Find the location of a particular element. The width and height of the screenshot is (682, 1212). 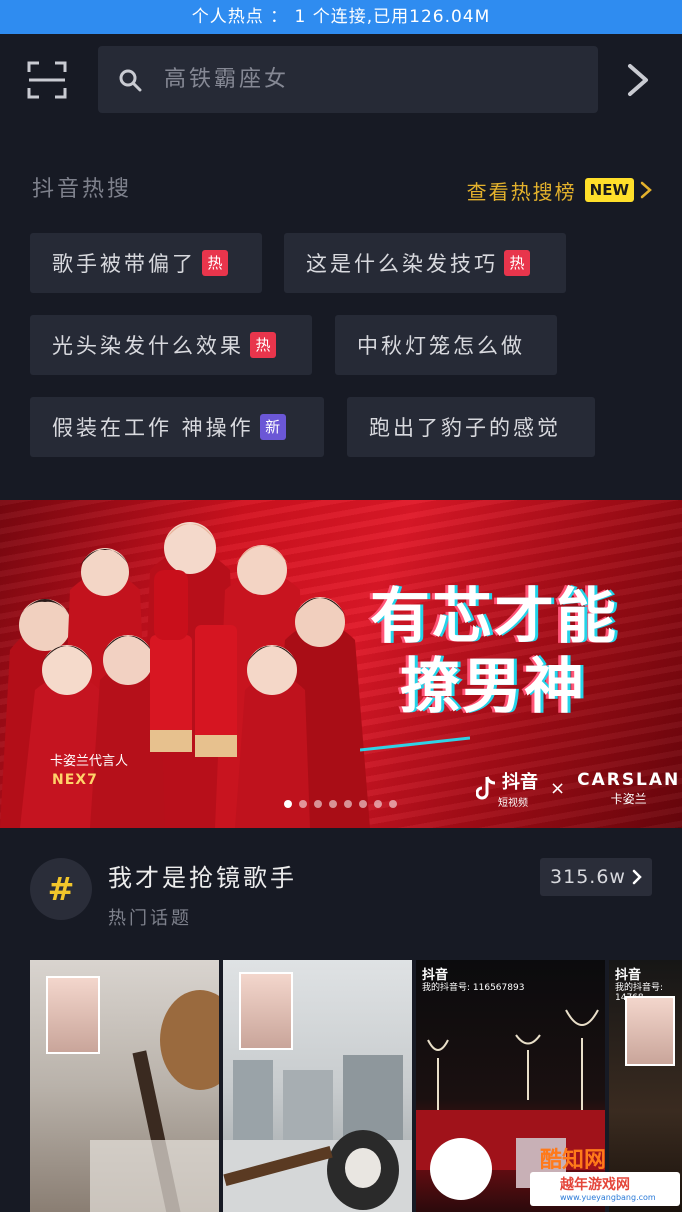

chip-label: 假装在工作 神操作 is located at coordinates (153, 428).